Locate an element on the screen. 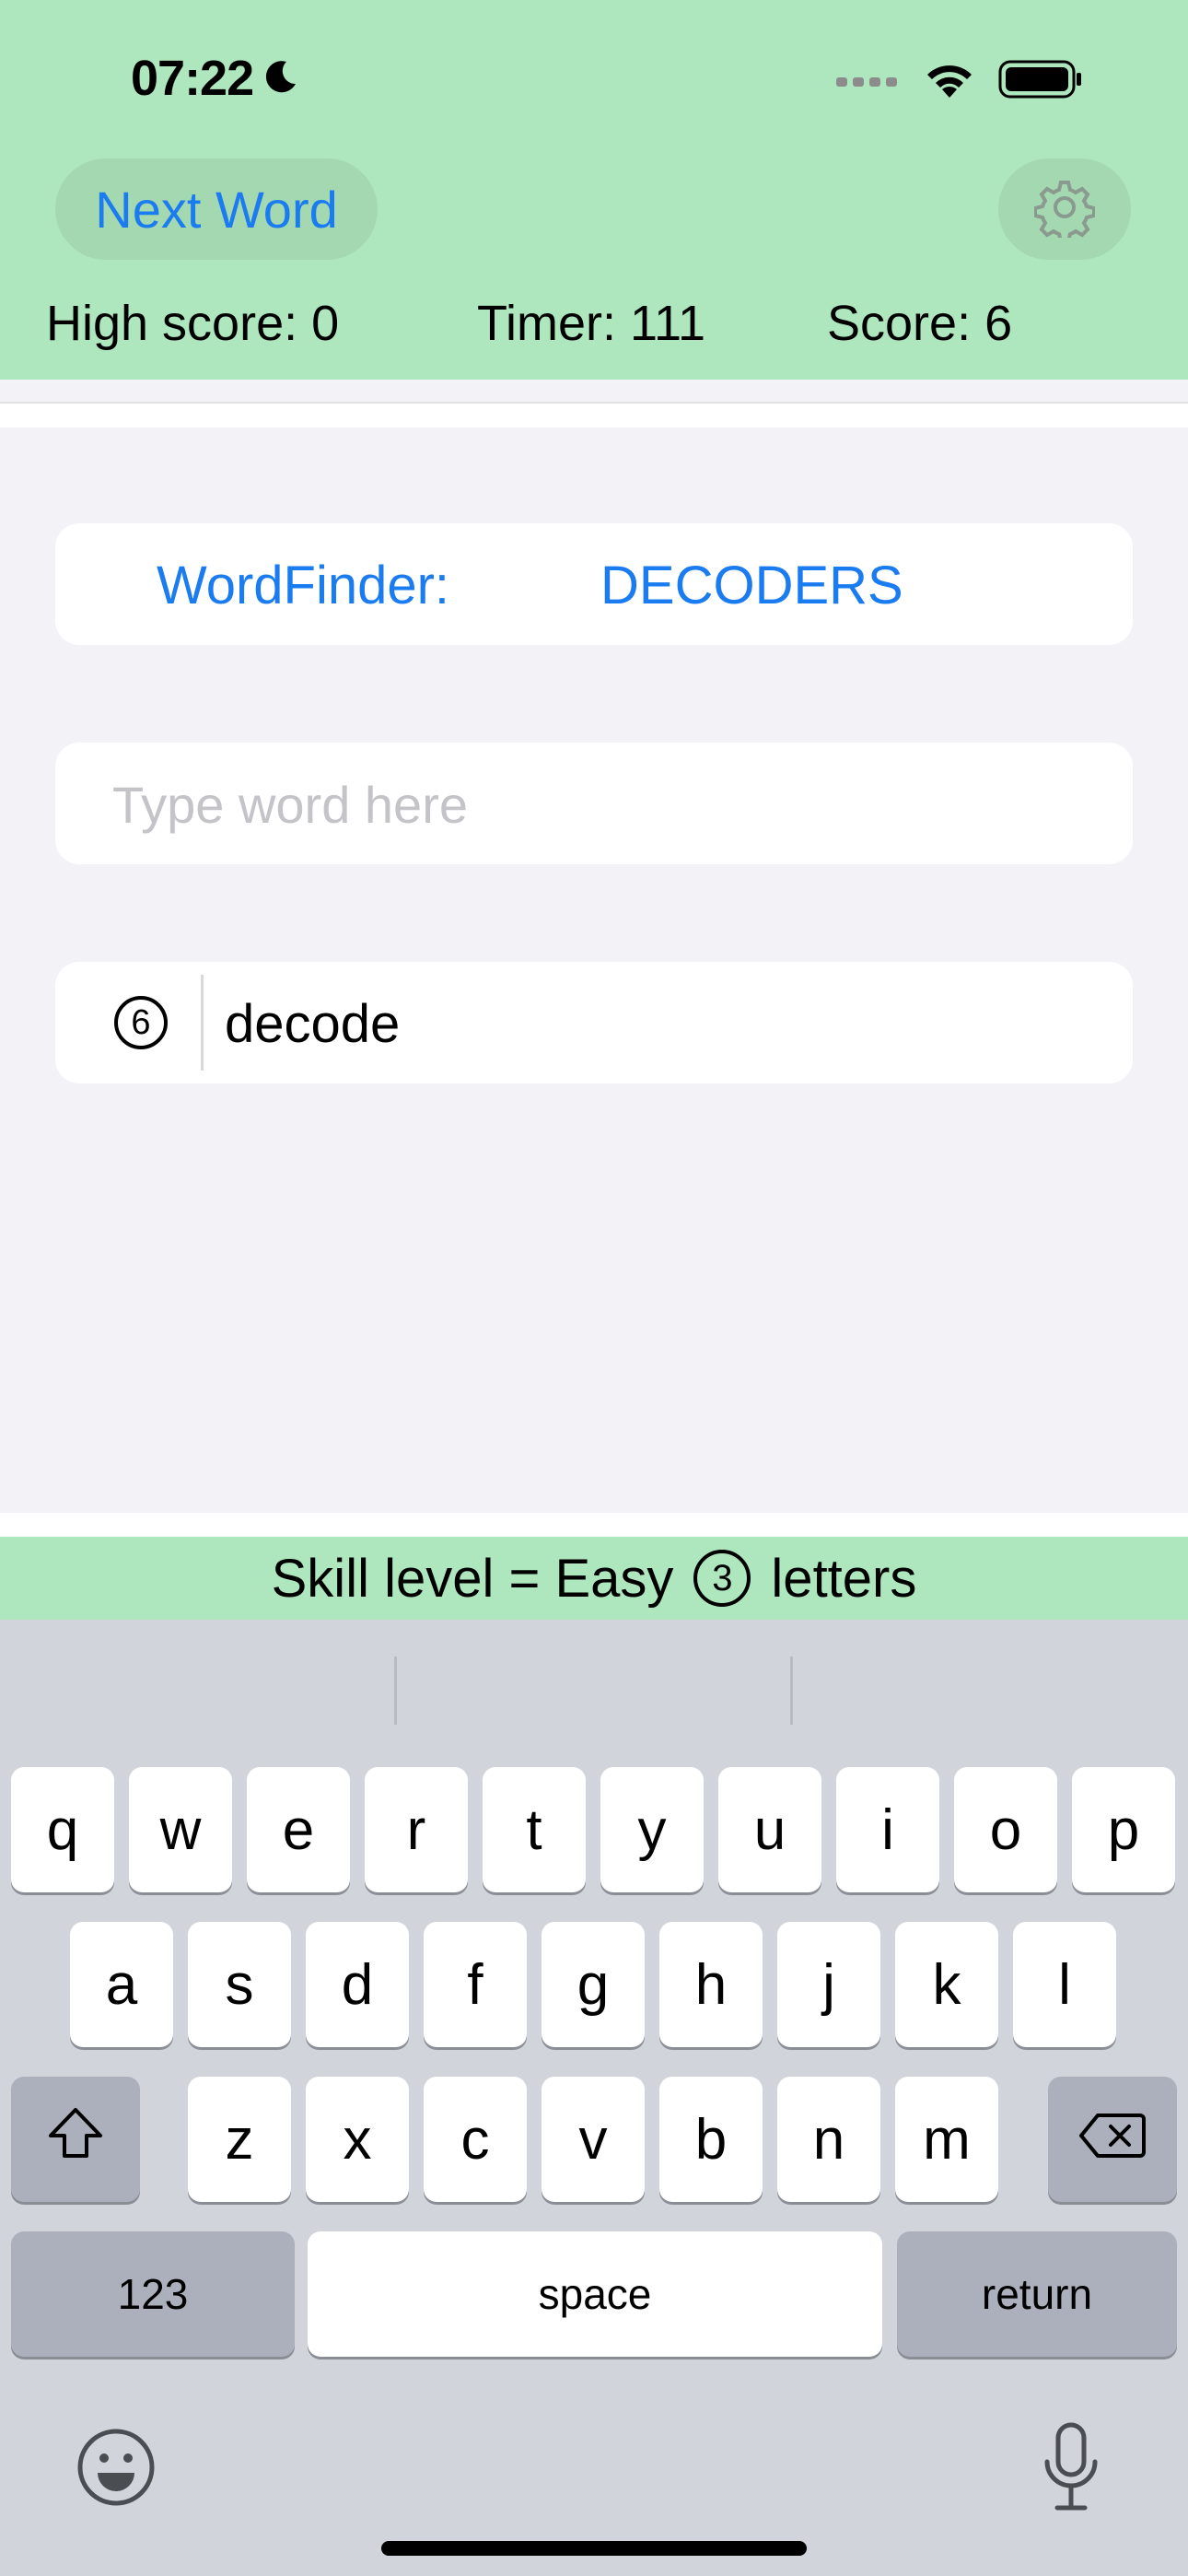  key-v: v is located at coordinates (593, 2139).